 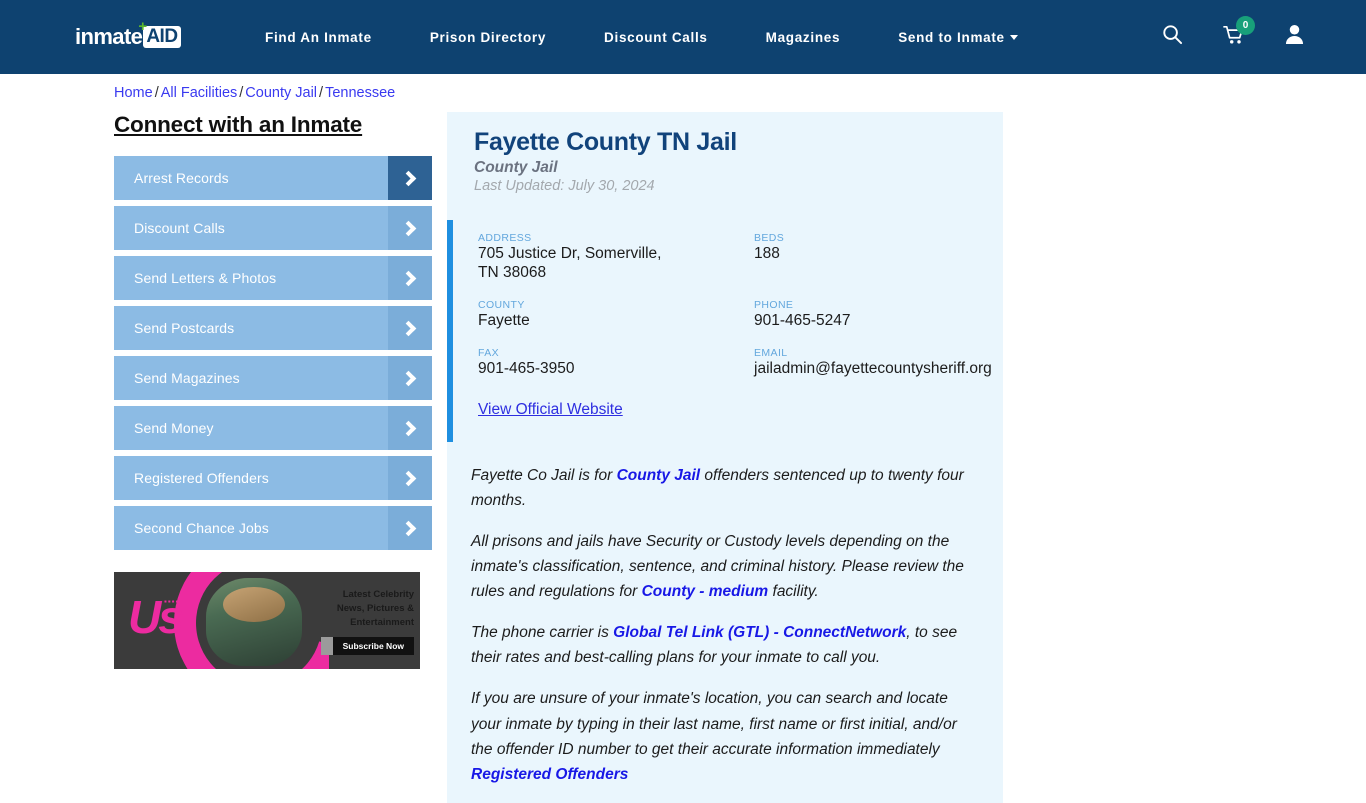 What do you see at coordinates (659, 475) in the screenshot?
I see `county-jail-link: County Jail` at bounding box center [659, 475].